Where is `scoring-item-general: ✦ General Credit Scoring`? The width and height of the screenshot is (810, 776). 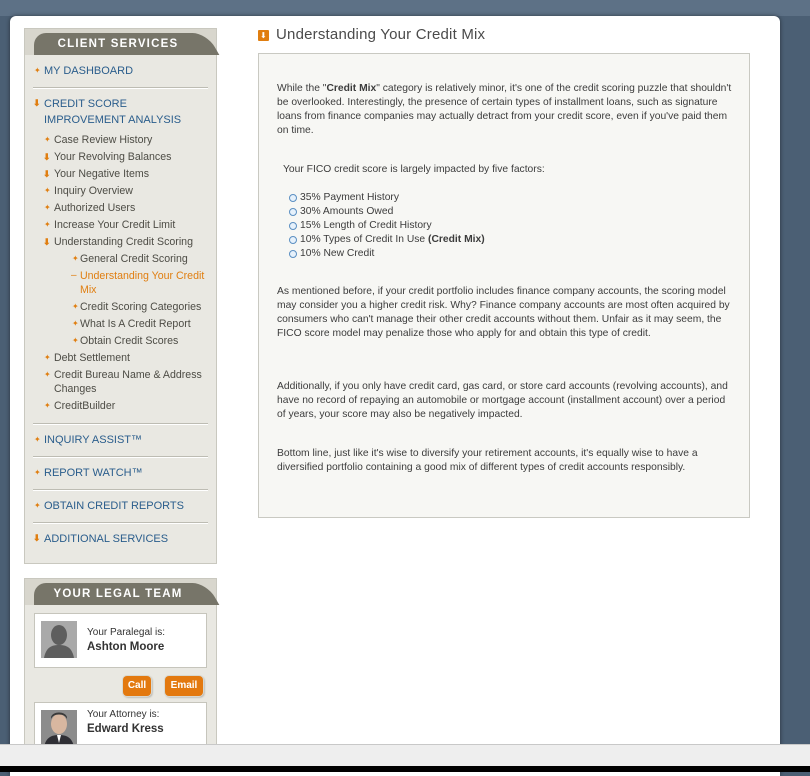 scoring-item-general: ✦ General Credit Scoring is located at coordinates (131, 259).